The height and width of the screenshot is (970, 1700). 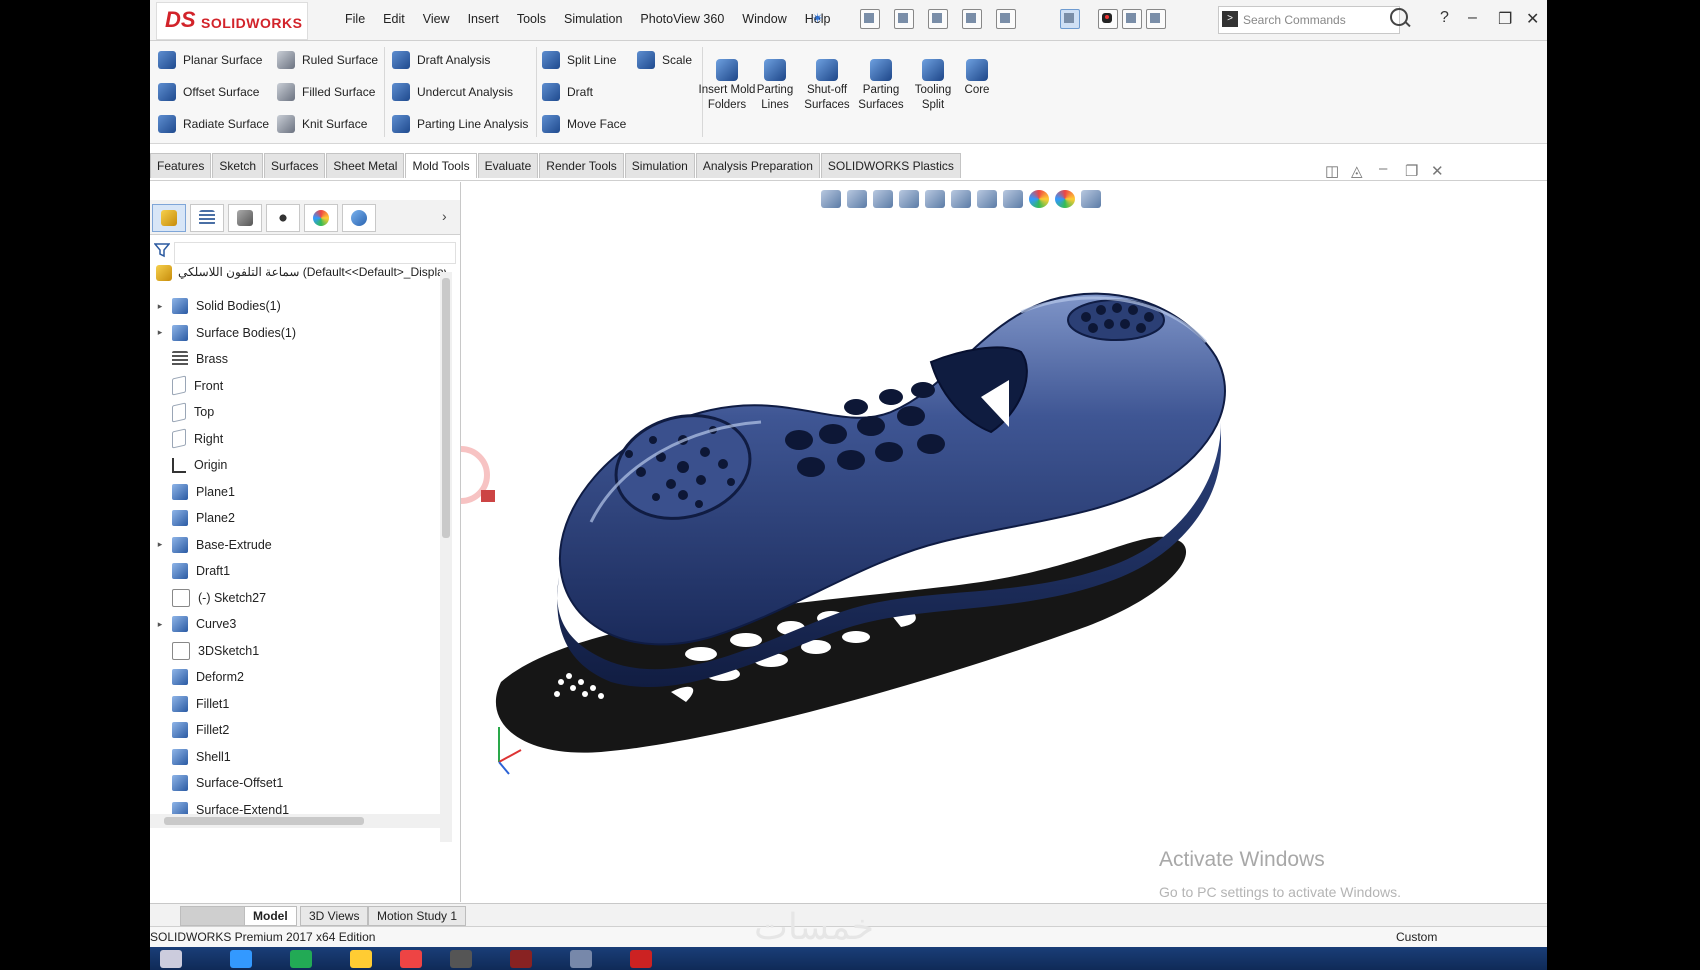 I want to click on video-icon, so click(x=461, y=959).